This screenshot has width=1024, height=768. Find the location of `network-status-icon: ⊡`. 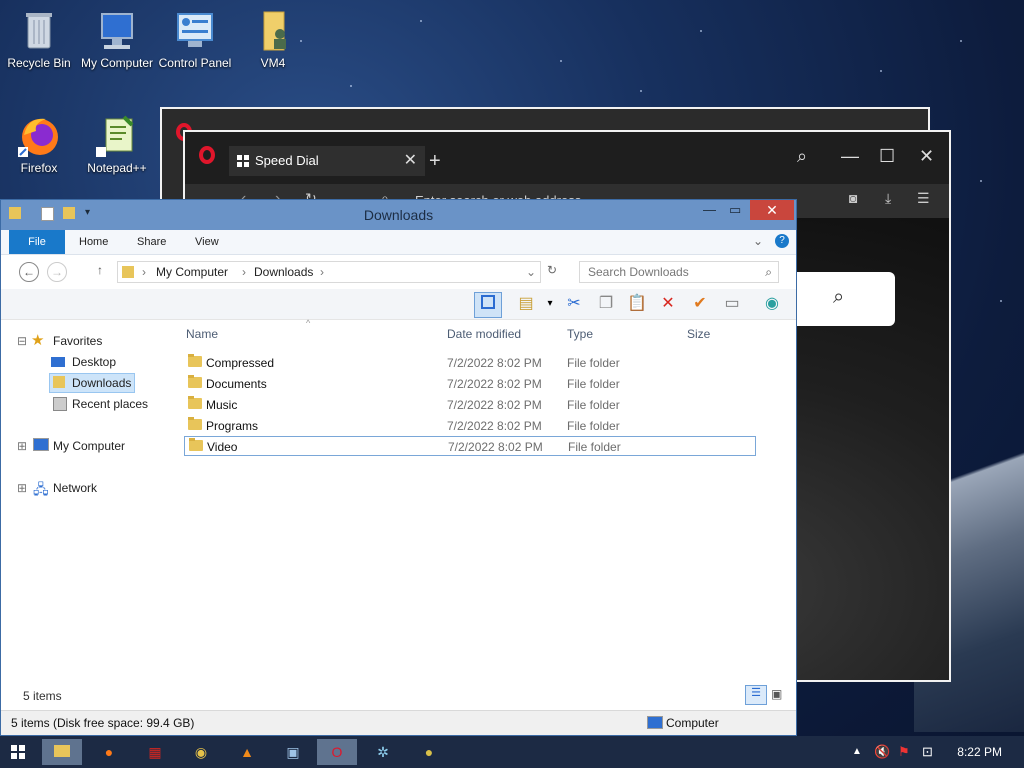

network-status-icon: ⊡ is located at coordinates (927, 752).